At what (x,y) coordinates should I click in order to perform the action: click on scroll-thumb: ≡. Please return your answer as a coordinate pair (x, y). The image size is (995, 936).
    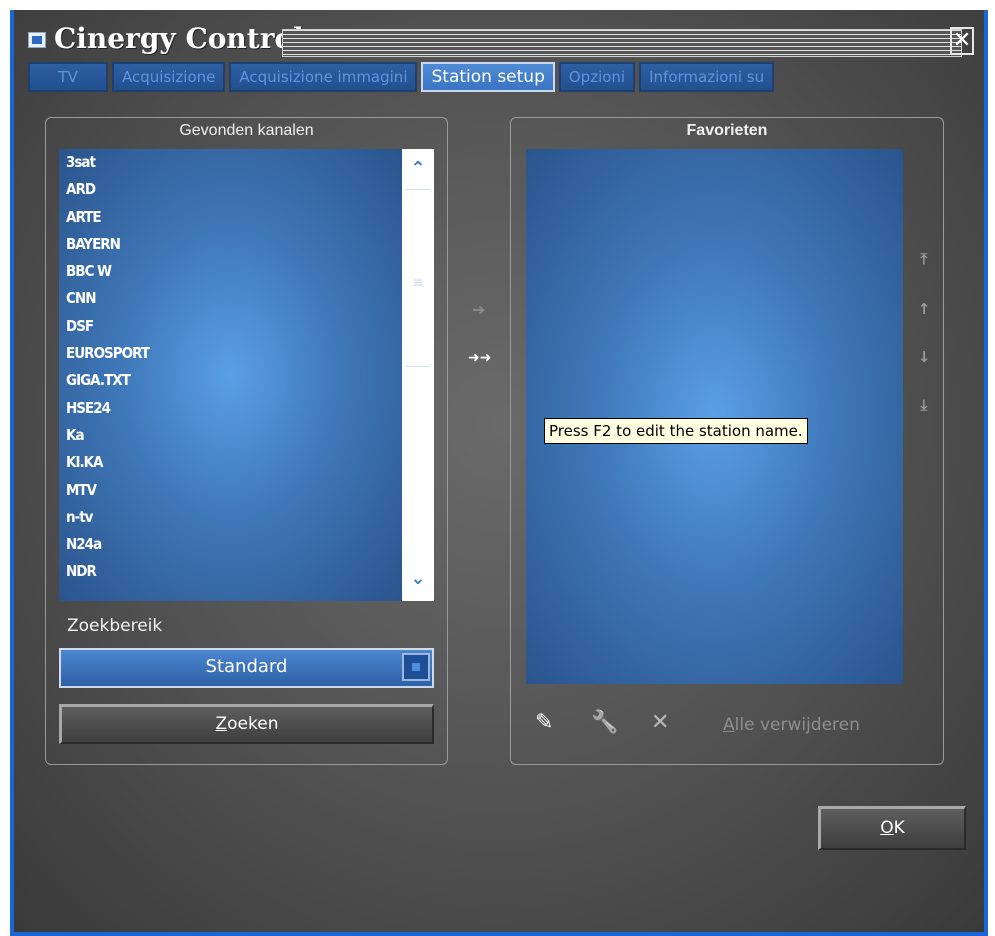
    Looking at the image, I should click on (418, 278).